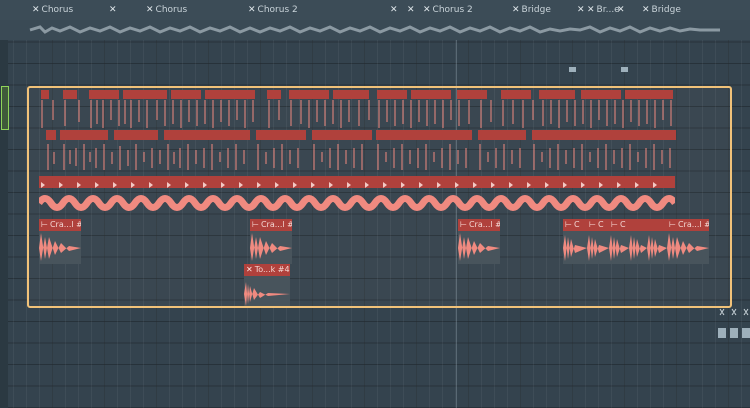 The width and height of the screenshot is (750, 408). Describe the element at coordinates (267, 294) in the screenshot. I see `tom-waveform` at that location.